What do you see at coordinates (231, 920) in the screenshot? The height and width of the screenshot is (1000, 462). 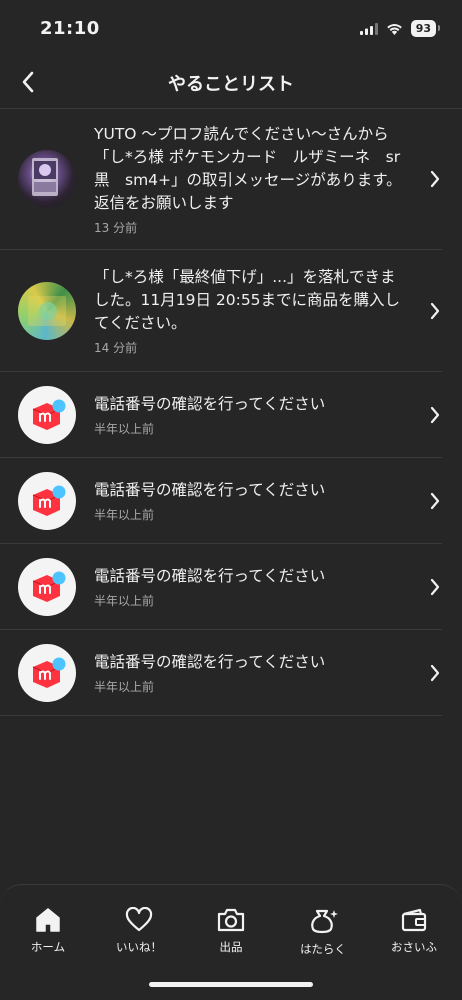 I see `camera-icon` at bounding box center [231, 920].